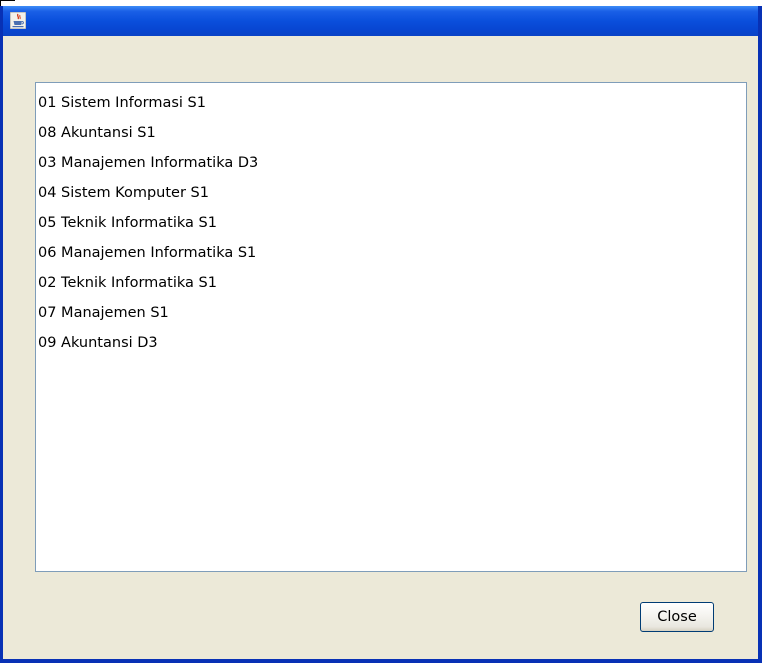 The image size is (762, 663). I want to click on list-item: 09 Akuntansi D3, so click(391, 343).